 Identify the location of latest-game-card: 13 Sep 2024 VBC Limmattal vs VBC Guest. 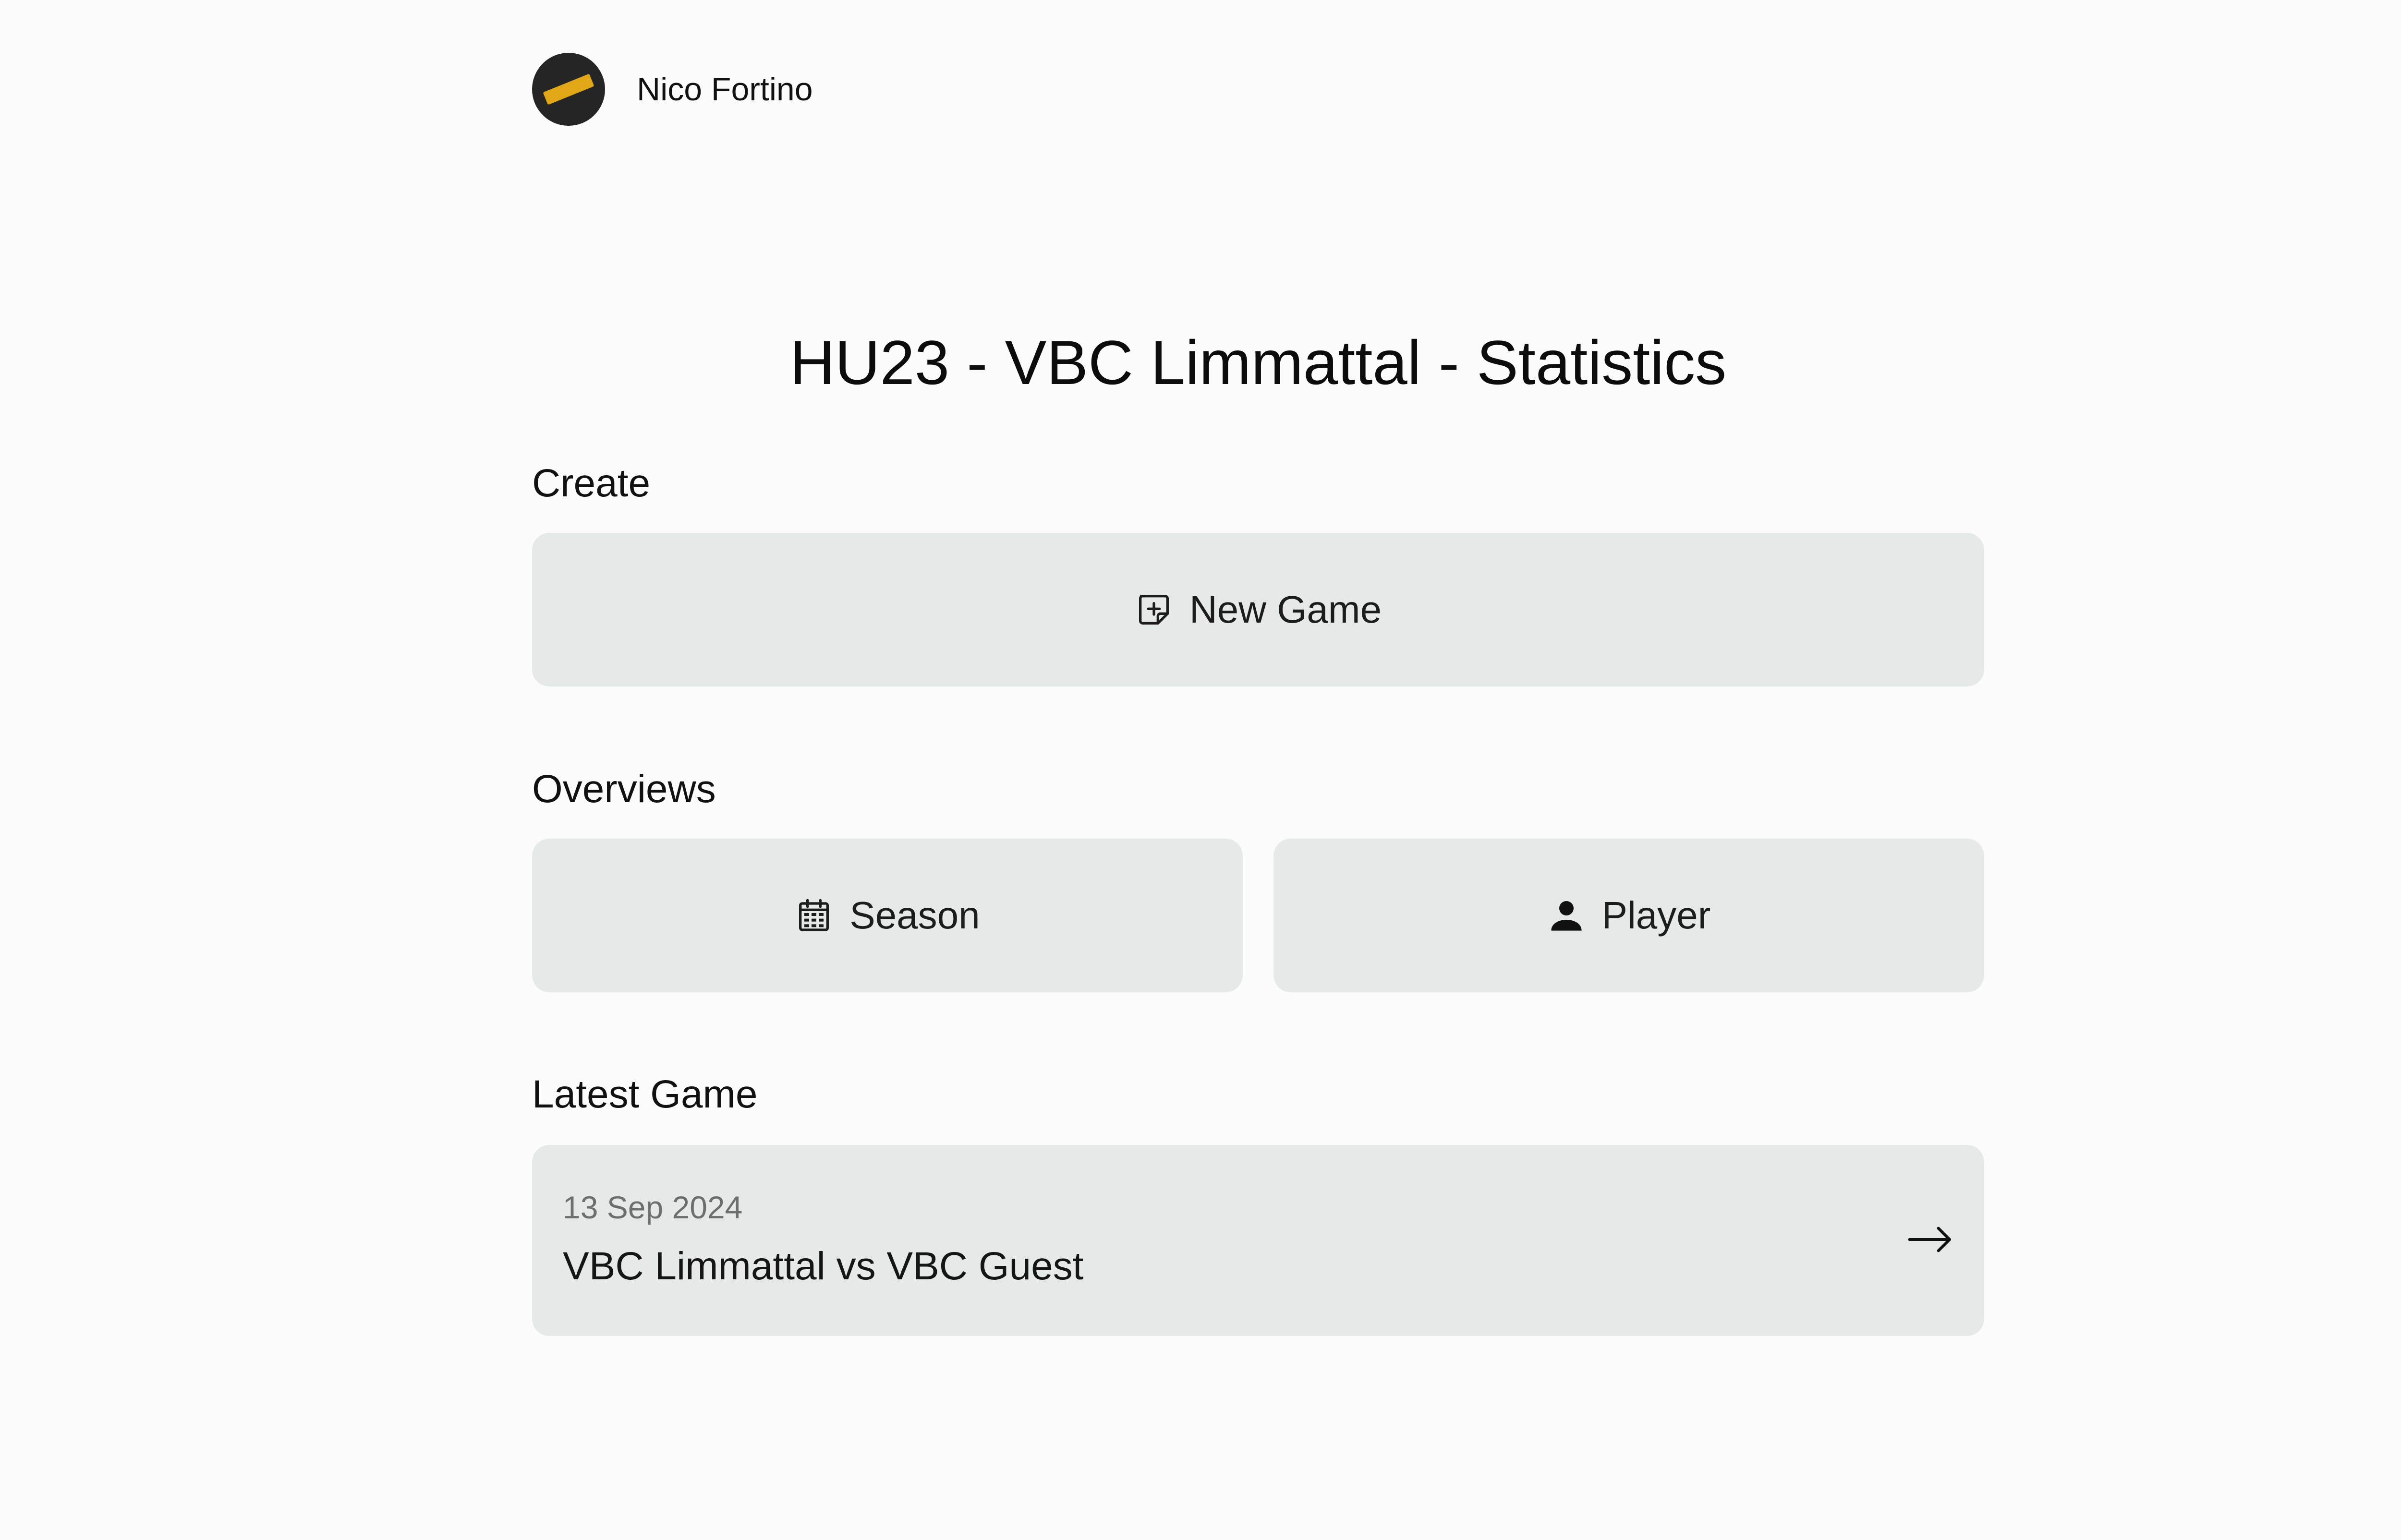
(1258, 1241).